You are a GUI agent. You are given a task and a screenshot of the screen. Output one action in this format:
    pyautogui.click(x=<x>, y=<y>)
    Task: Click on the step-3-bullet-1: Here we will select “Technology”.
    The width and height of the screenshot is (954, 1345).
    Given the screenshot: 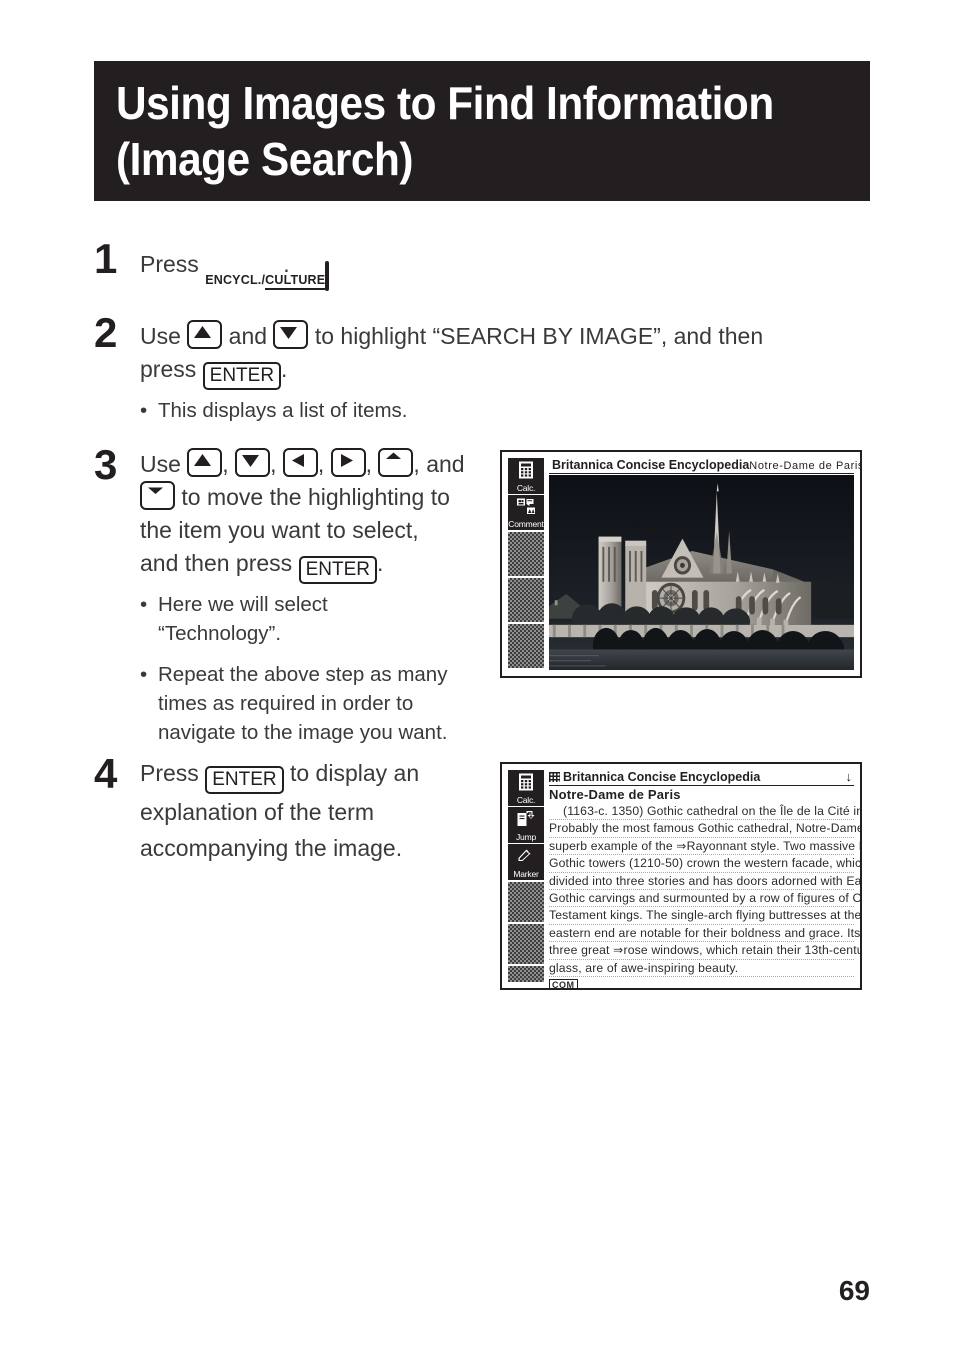 What is the action you would take?
    pyautogui.click(x=315, y=619)
    